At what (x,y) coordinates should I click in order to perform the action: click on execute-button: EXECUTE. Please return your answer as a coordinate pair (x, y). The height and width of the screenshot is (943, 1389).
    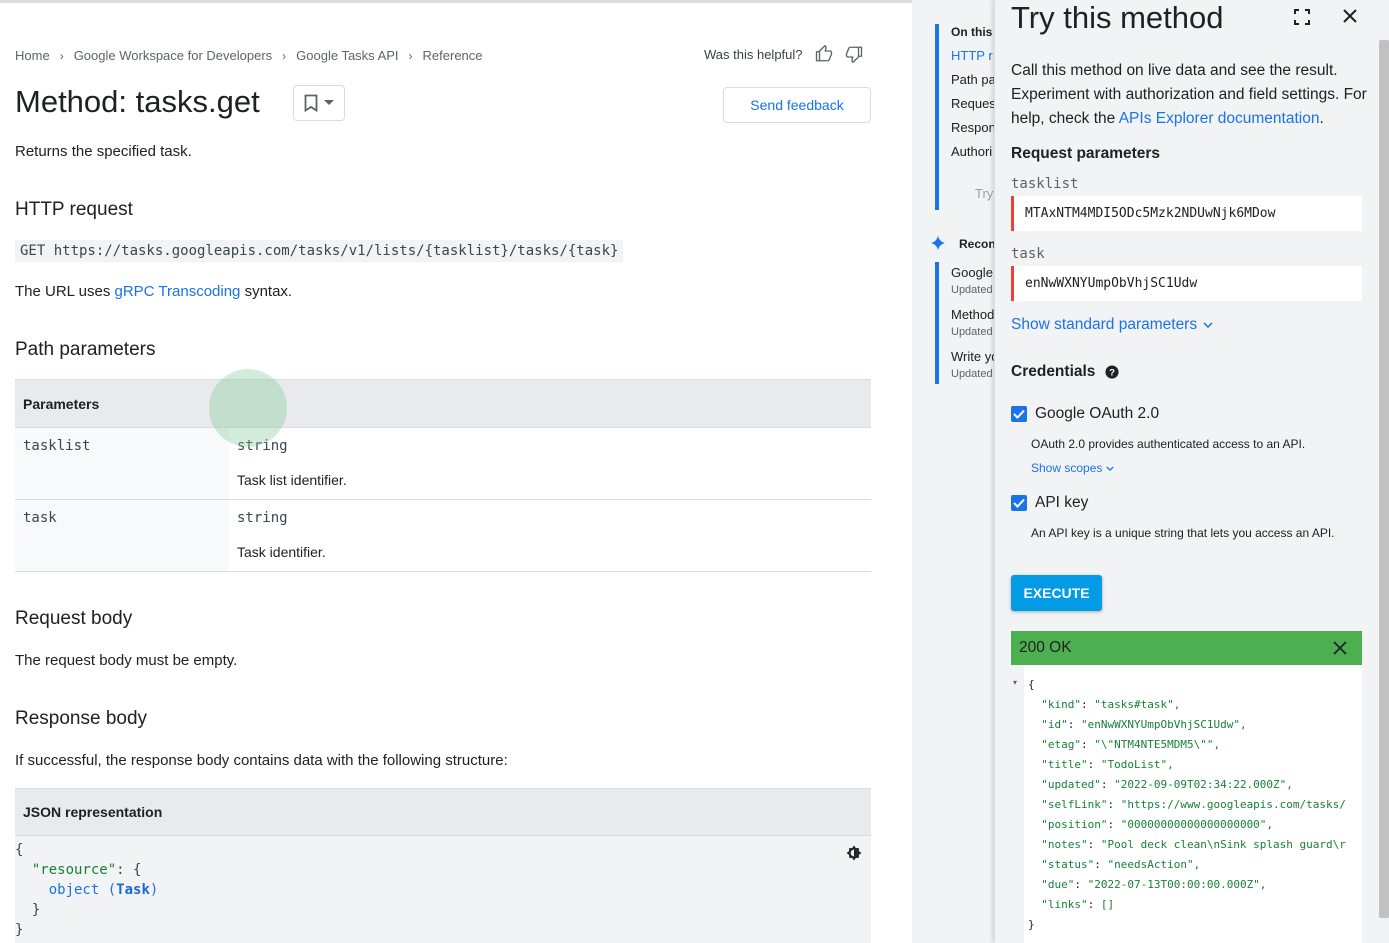
    Looking at the image, I should click on (1056, 593).